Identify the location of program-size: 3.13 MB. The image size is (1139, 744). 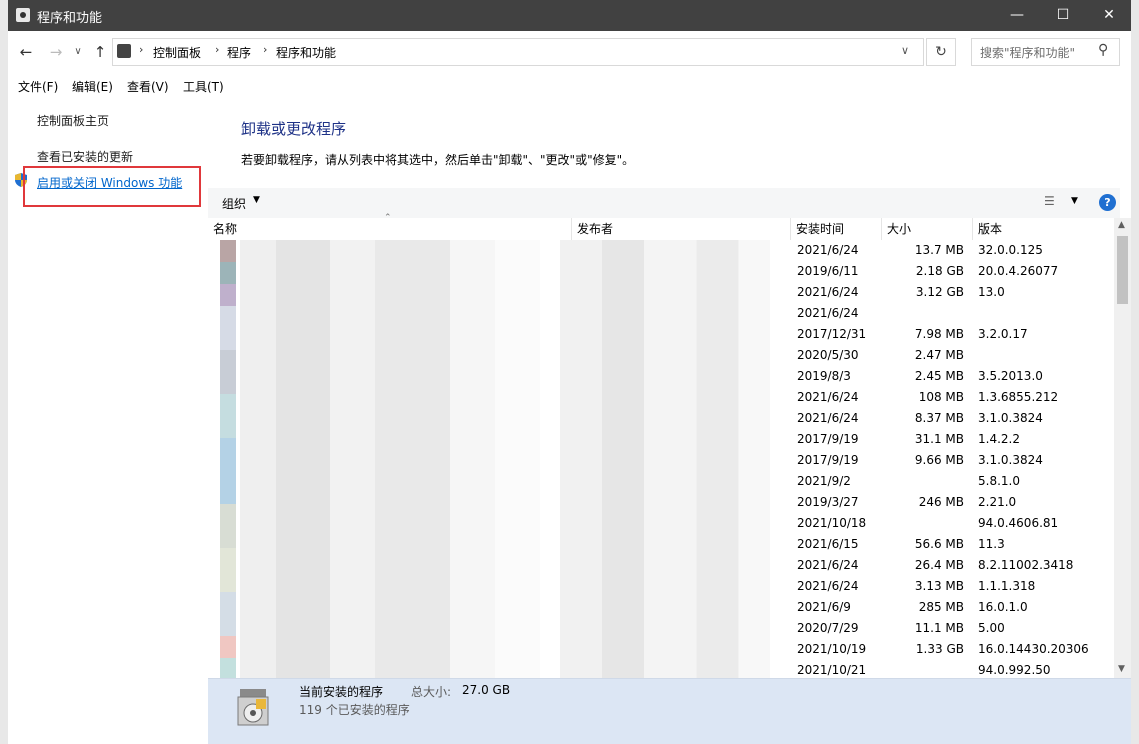
(939, 586).